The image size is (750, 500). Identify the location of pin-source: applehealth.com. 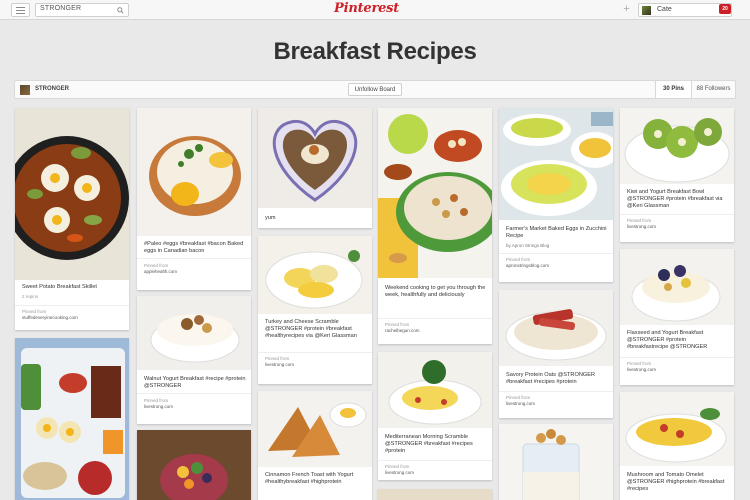
(160, 272).